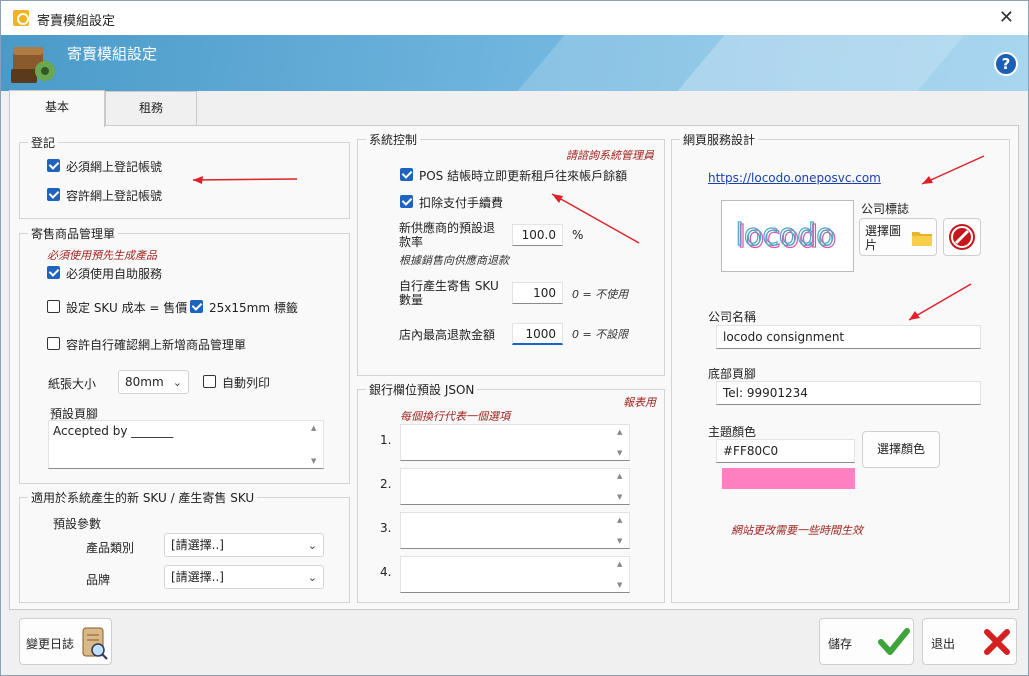 This screenshot has width=1029, height=676. What do you see at coordinates (1006, 17) in the screenshot?
I see `close-icon: ✕` at bounding box center [1006, 17].